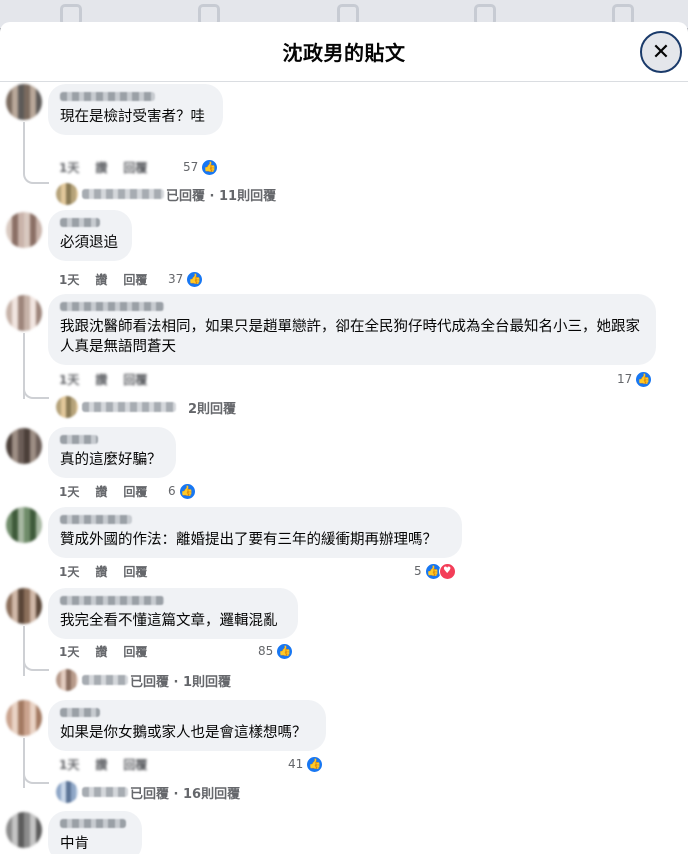 This screenshot has height=854, width=688. What do you see at coordinates (176, 279) in the screenshot?
I see `reaction-count: 37` at bounding box center [176, 279].